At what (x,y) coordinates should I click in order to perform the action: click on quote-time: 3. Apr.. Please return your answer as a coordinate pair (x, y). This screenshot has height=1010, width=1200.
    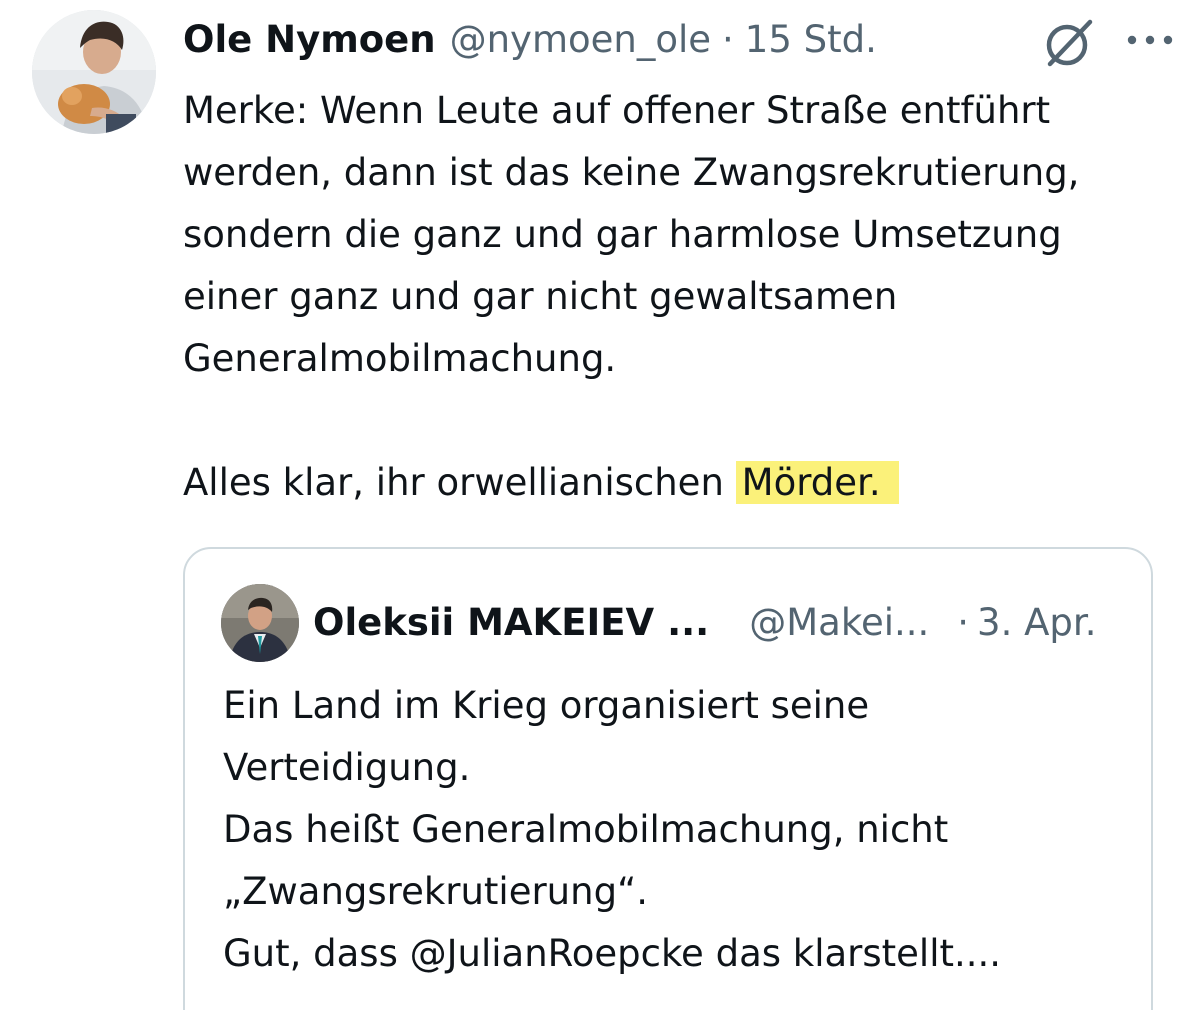
    Looking at the image, I should click on (1036, 623).